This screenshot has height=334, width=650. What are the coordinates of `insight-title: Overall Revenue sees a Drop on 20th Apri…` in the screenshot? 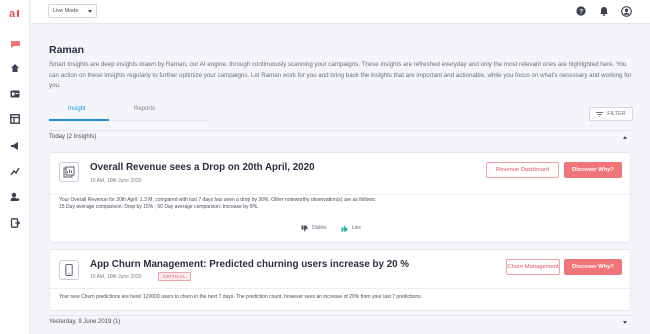 It's located at (202, 167).